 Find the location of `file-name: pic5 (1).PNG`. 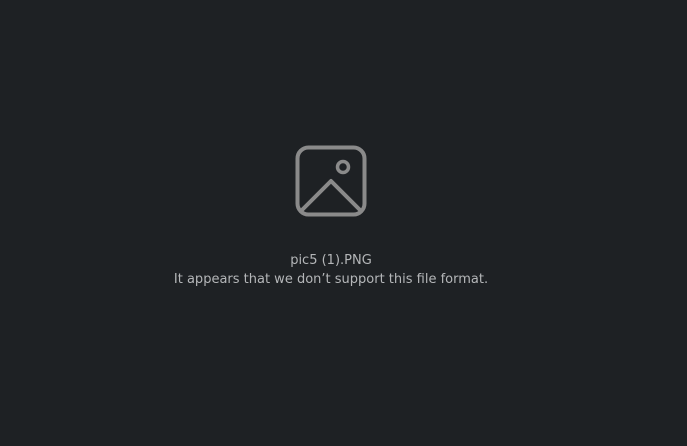

file-name: pic5 (1).PNG is located at coordinates (331, 260).